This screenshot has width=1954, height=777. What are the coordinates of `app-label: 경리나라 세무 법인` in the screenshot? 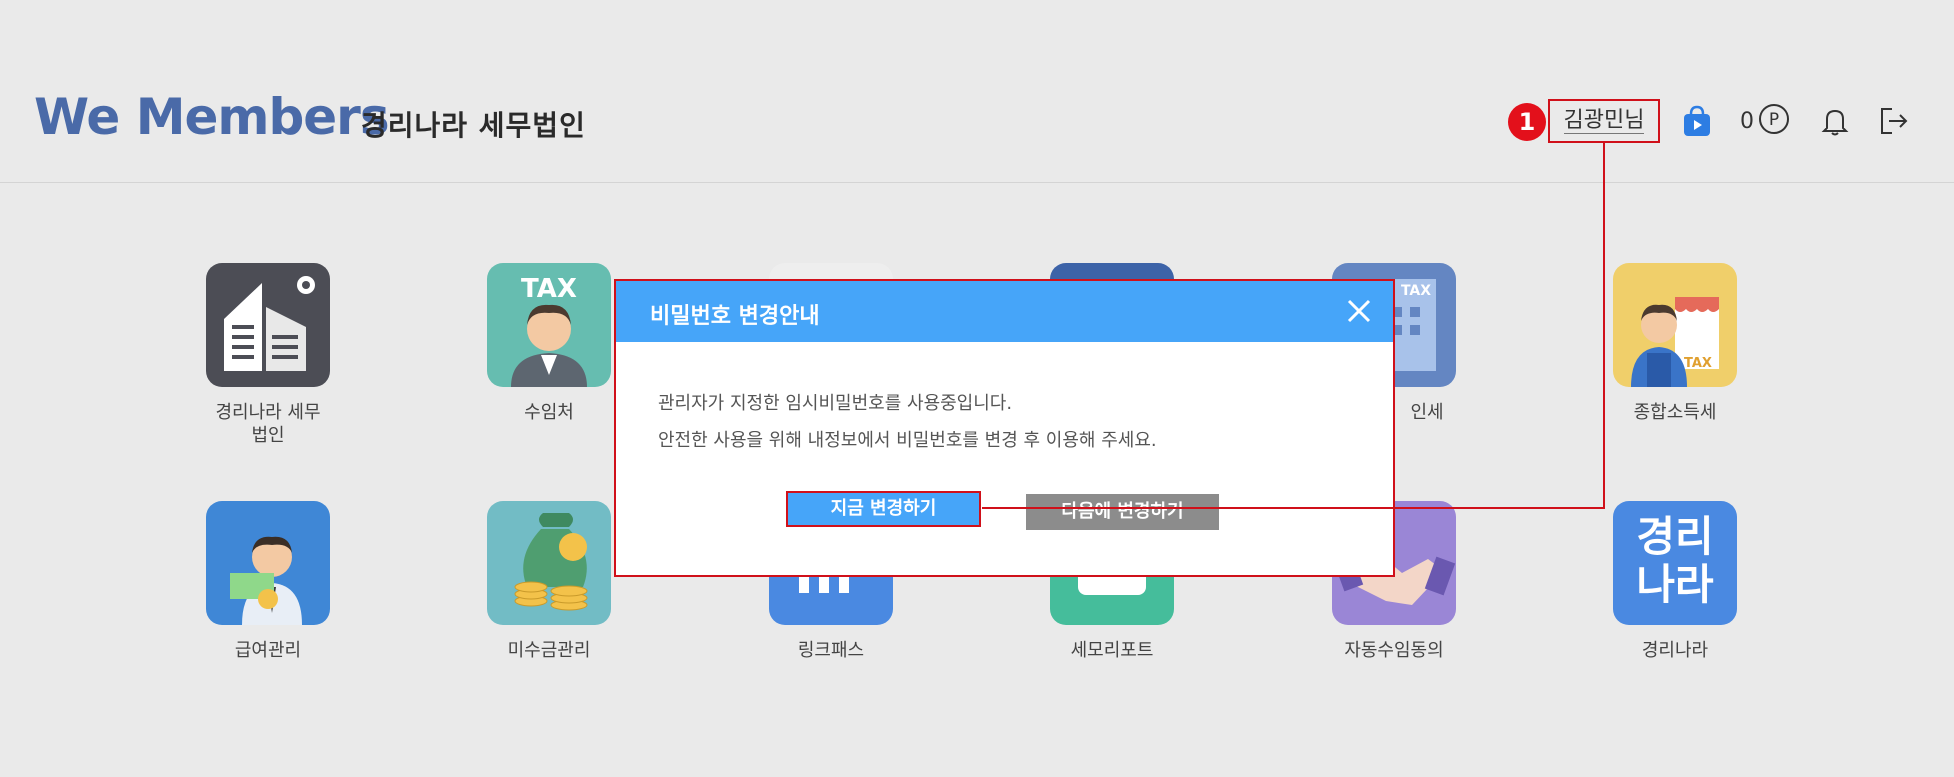 It's located at (268, 424).